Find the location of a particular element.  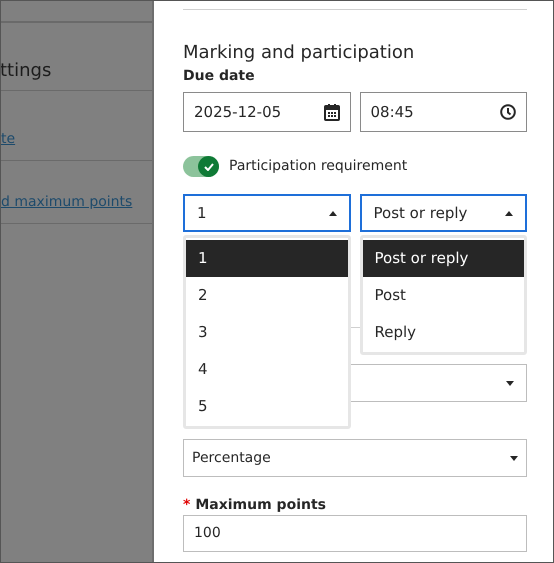

required-mark: * is located at coordinates (186, 505).